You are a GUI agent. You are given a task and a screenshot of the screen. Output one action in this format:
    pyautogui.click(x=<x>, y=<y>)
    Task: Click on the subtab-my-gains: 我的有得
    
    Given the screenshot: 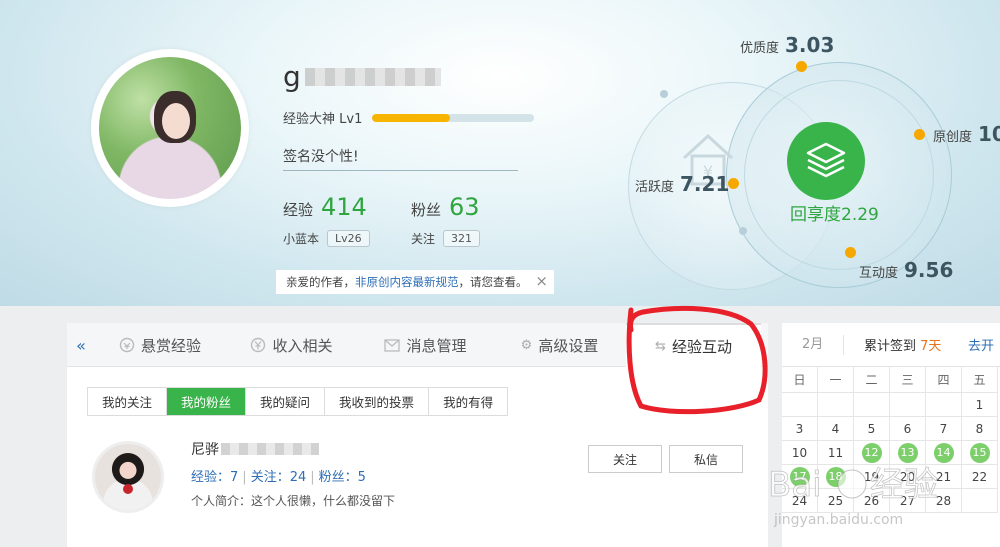 What is the action you would take?
    pyautogui.click(x=468, y=401)
    